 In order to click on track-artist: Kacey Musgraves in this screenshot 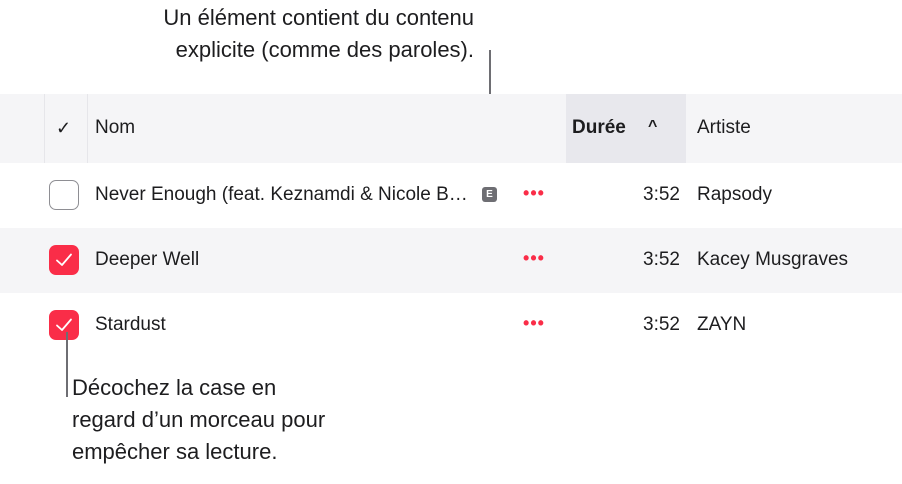, I will do `click(773, 259)`.